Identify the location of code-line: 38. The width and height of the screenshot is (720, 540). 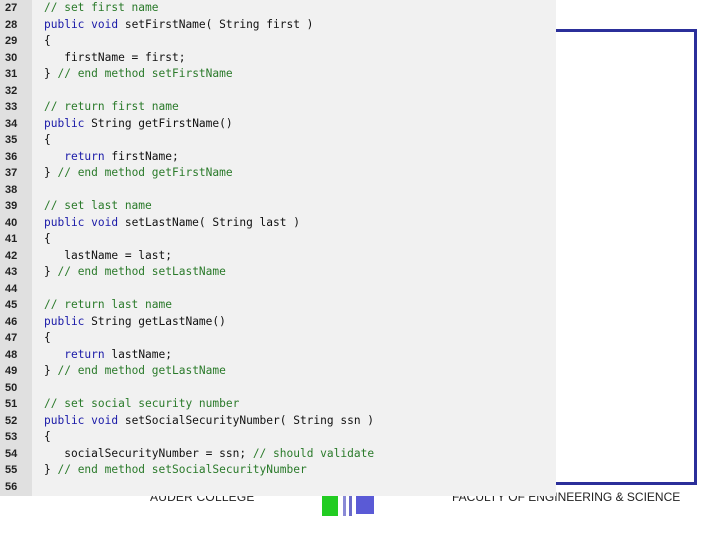
(278, 190).